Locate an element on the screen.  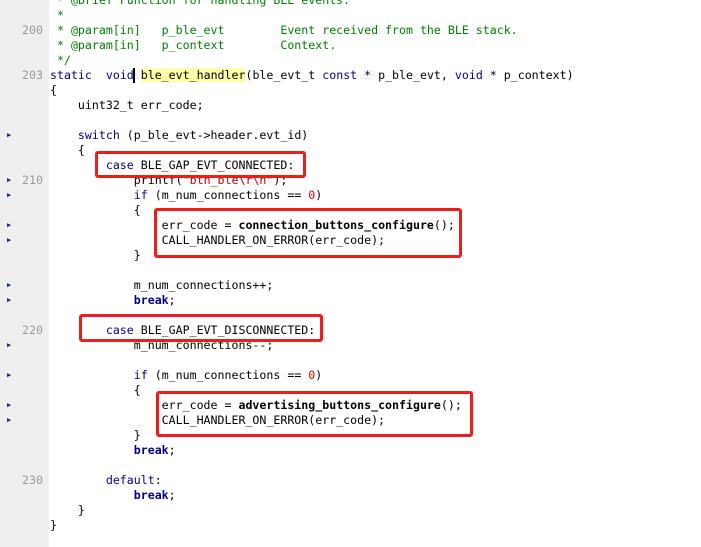
line-number: 220 is located at coordinates (32, 330).